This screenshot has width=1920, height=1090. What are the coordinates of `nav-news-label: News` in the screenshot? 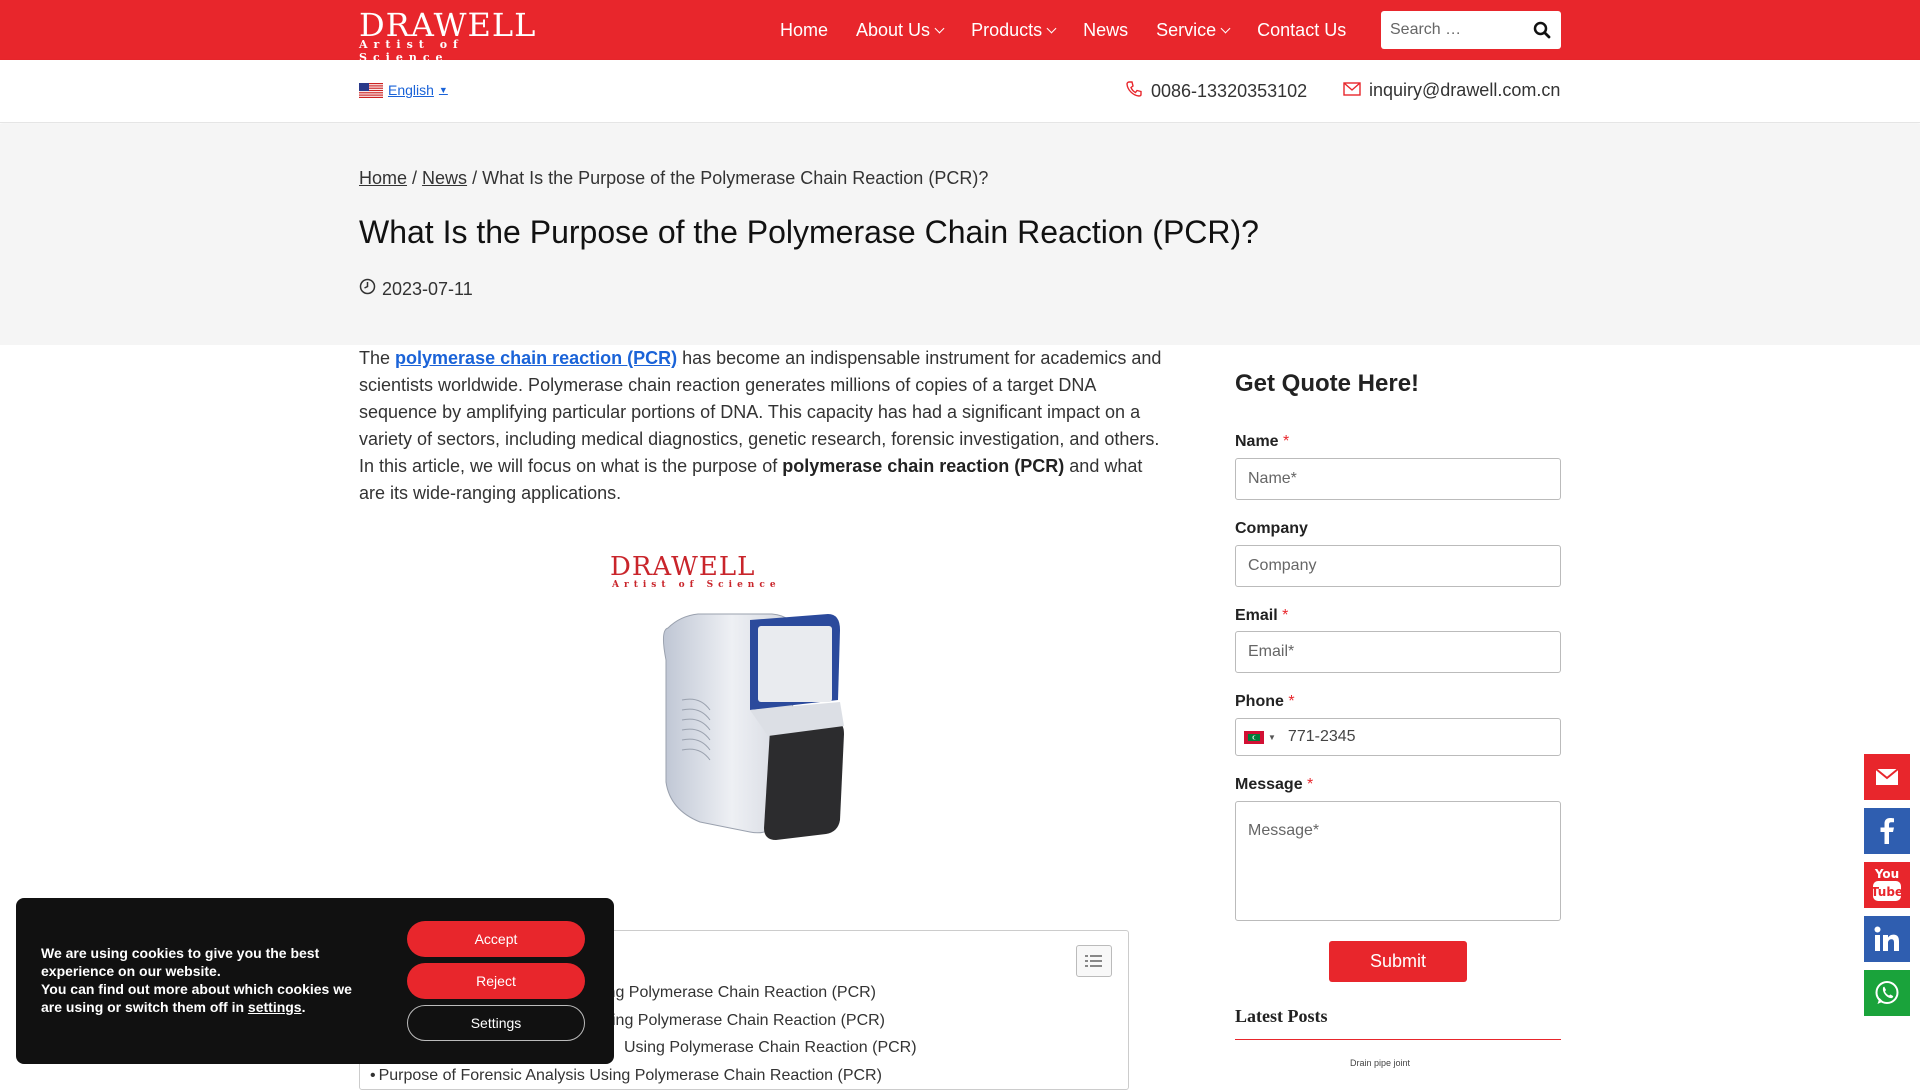 It's located at (1106, 29).